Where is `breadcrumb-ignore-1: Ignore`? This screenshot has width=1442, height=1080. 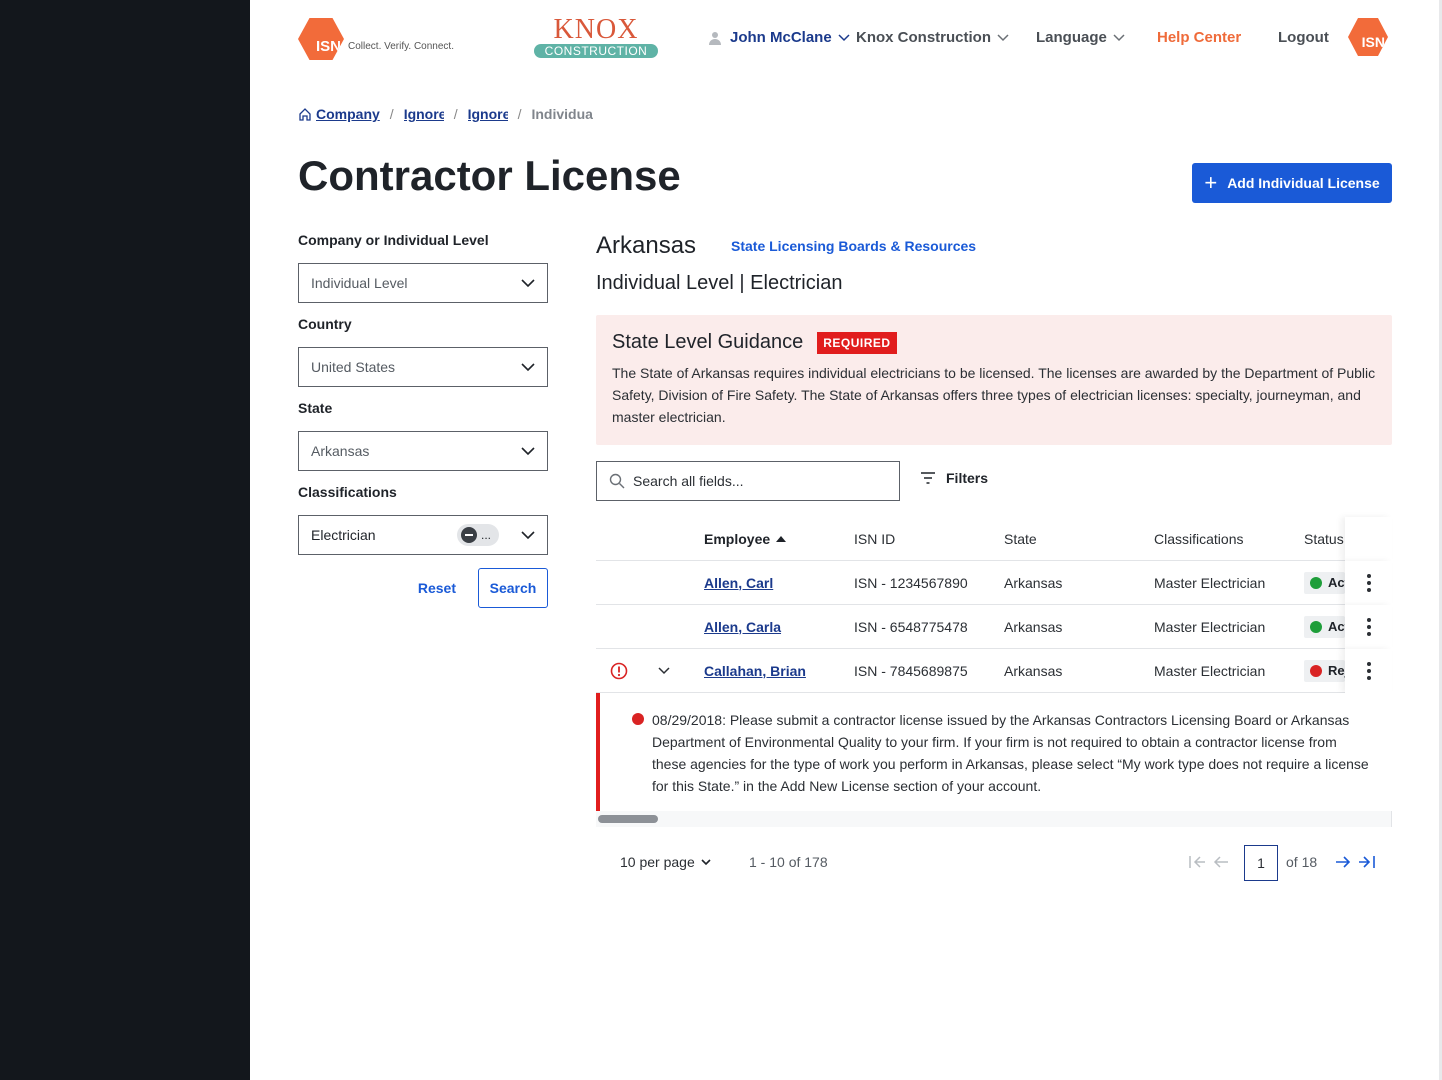 breadcrumb-ignore-1: Ignore is located at coordinates (424, 114).